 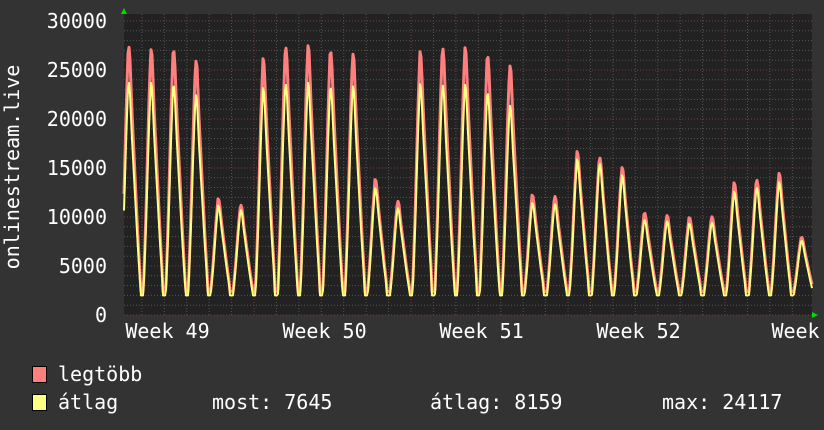 What do you see at coordinates (815, 315) in the screenshot?
I see `x-axis-arrow-icon` at bounding box center [815, 315].